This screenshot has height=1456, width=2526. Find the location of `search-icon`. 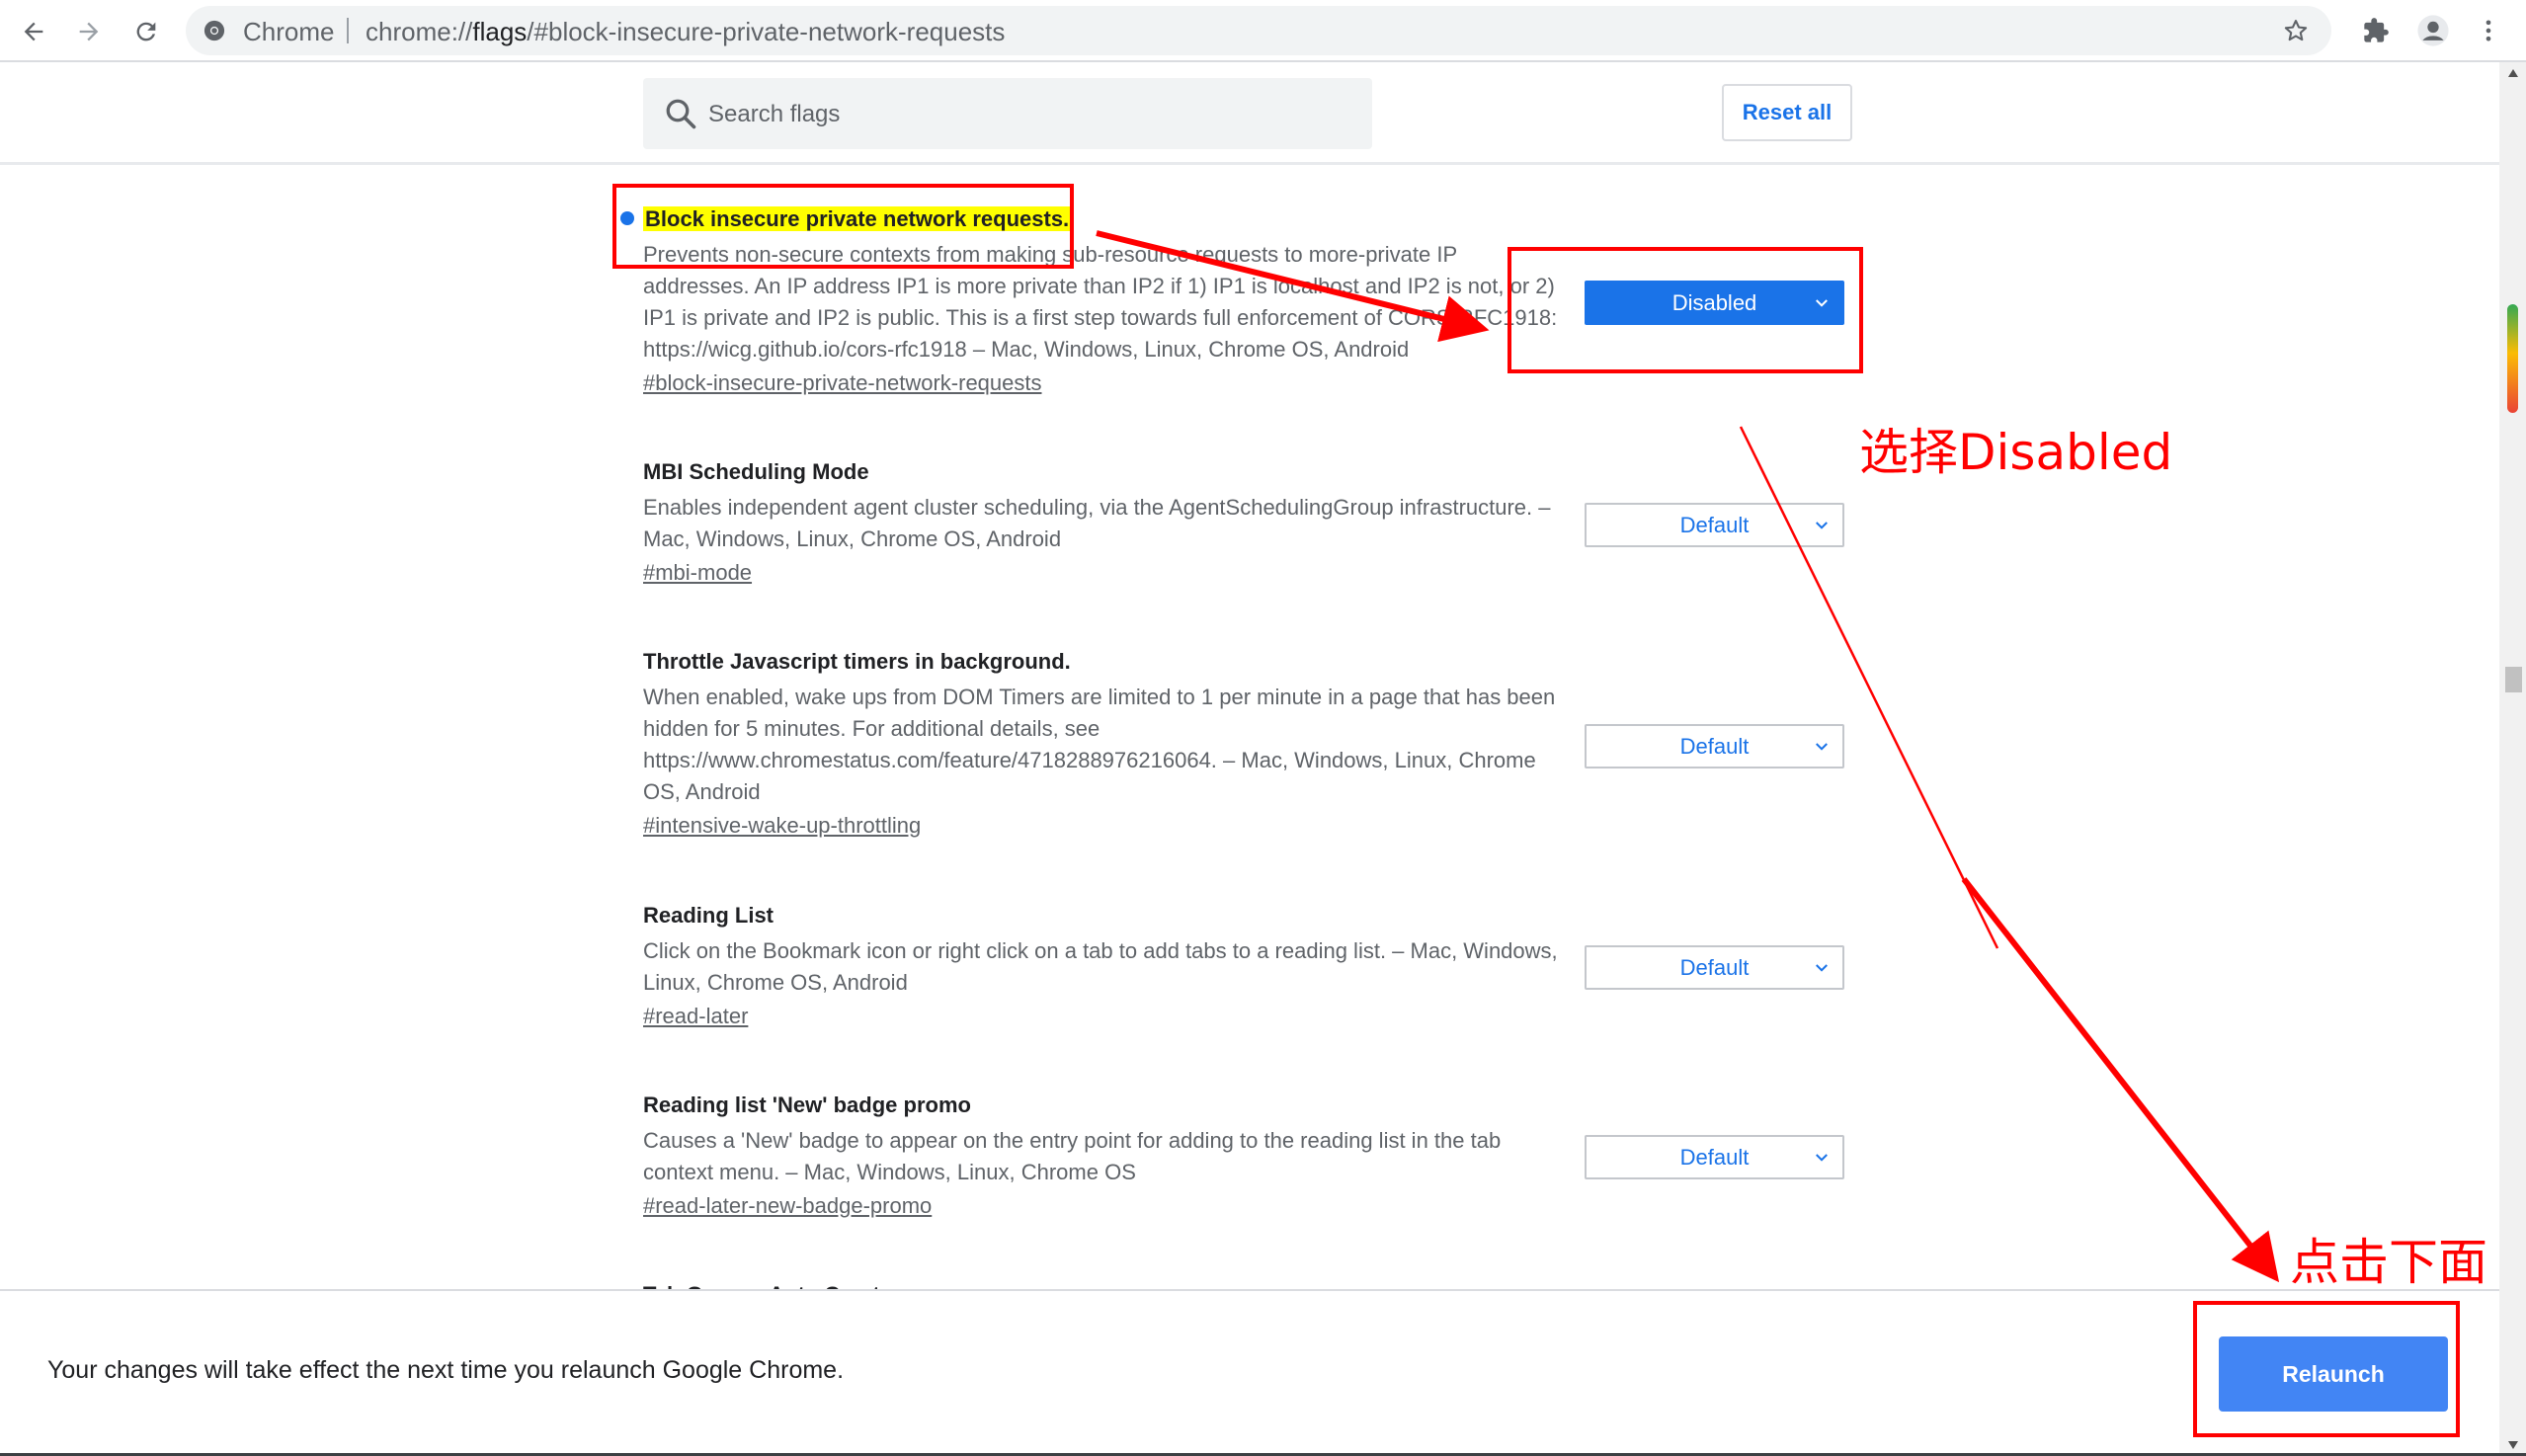

search-icon is located at coordinates (681, 114).